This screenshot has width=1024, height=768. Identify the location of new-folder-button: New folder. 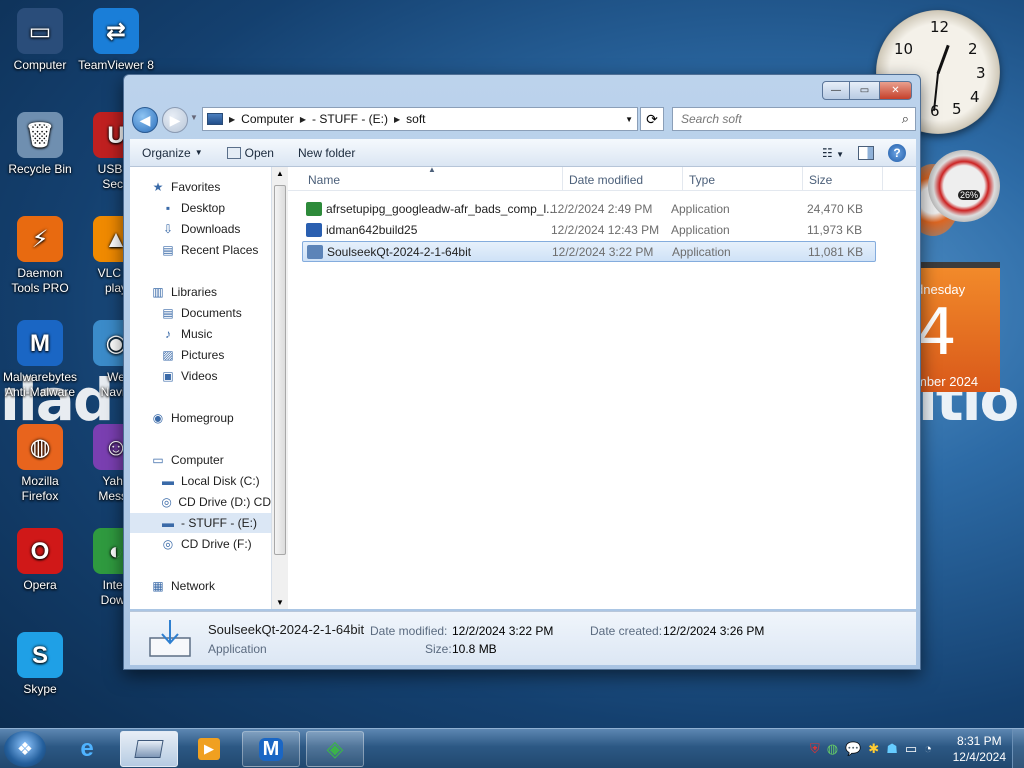
(326, 153).